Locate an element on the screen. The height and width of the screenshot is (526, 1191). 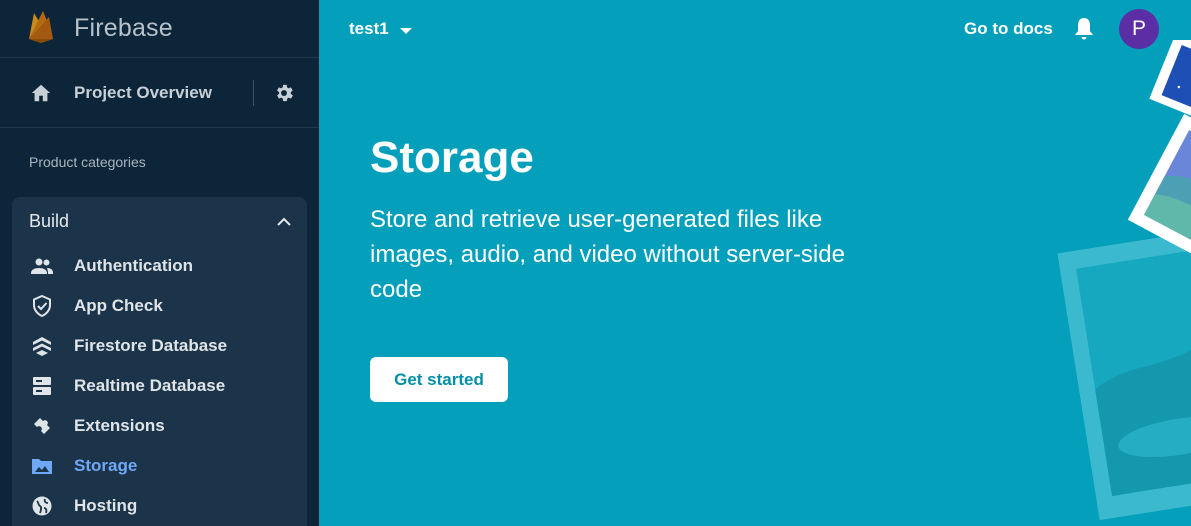
sidebar-item-app-check: App Check is located at coordinates (159, 306).